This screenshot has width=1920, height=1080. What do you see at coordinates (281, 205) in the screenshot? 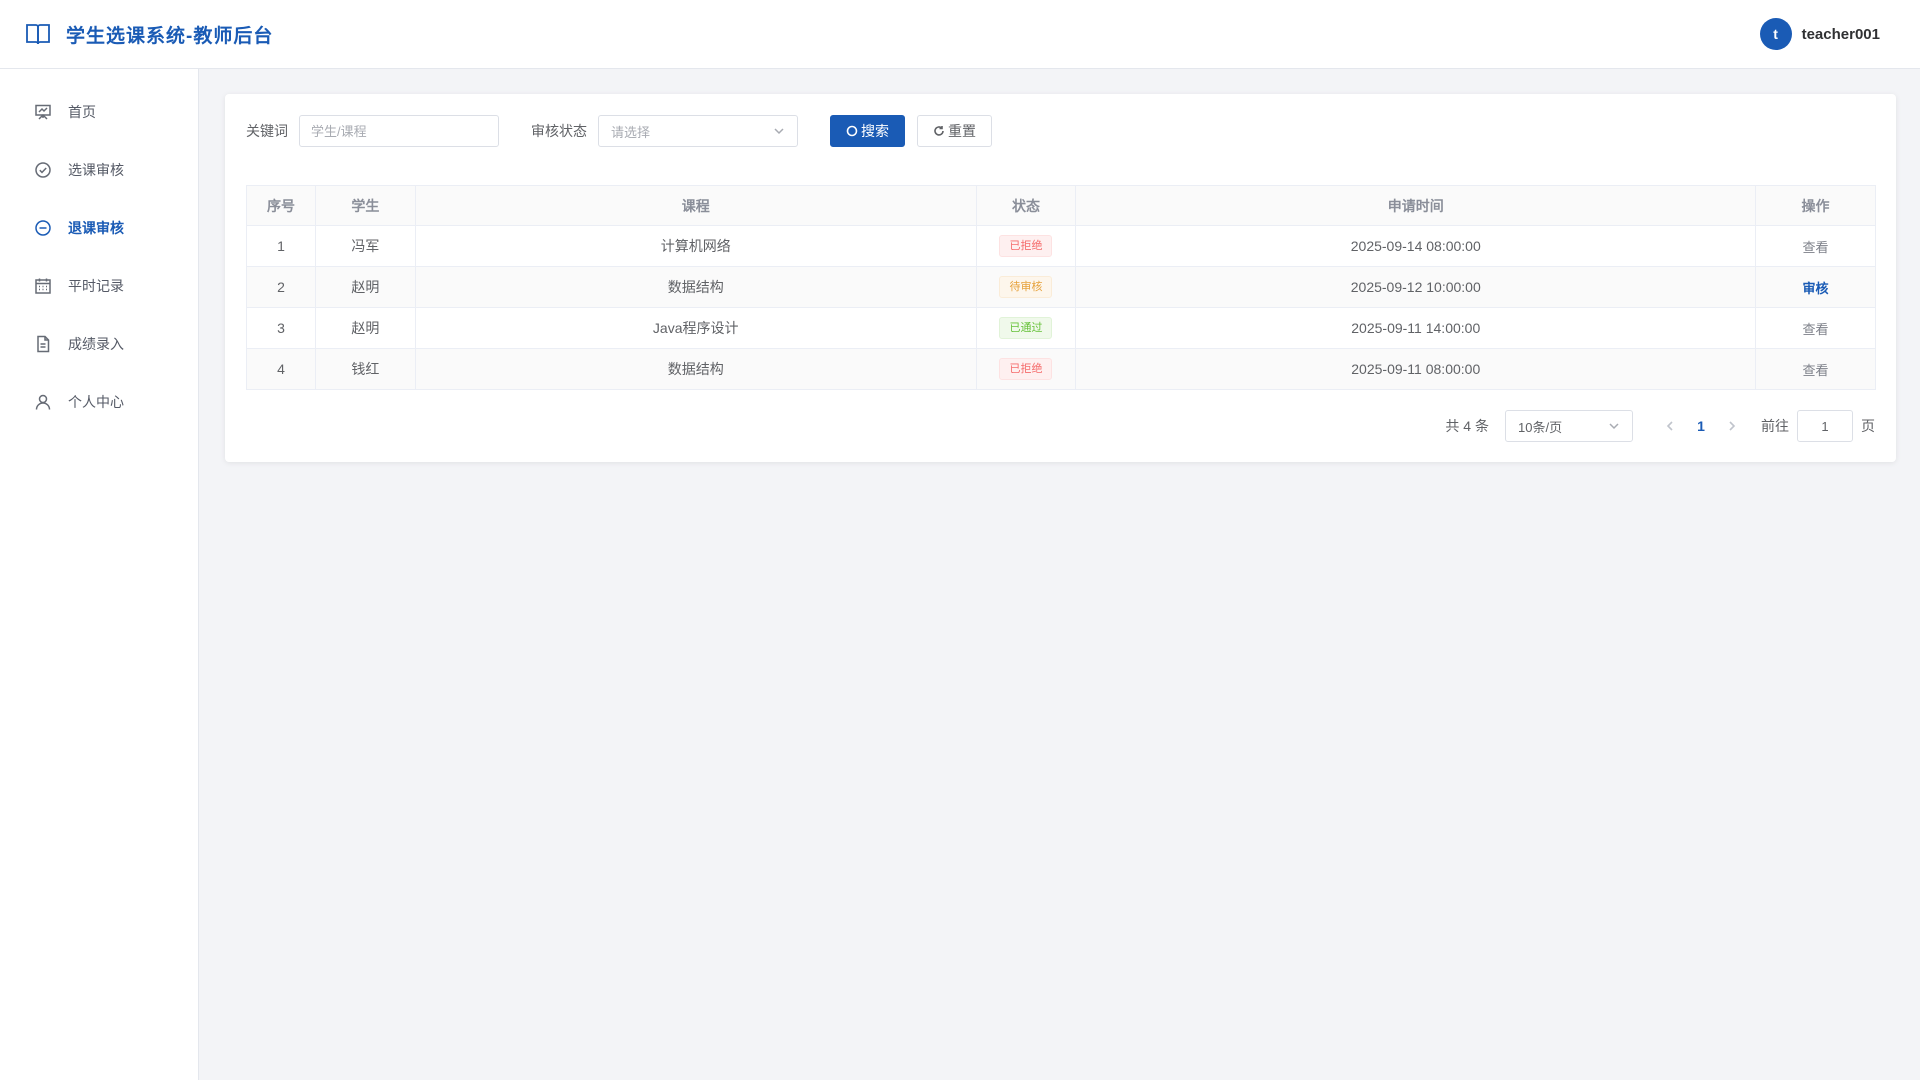
I see `column-header-index: 序号` at bounding box center [281, 205].